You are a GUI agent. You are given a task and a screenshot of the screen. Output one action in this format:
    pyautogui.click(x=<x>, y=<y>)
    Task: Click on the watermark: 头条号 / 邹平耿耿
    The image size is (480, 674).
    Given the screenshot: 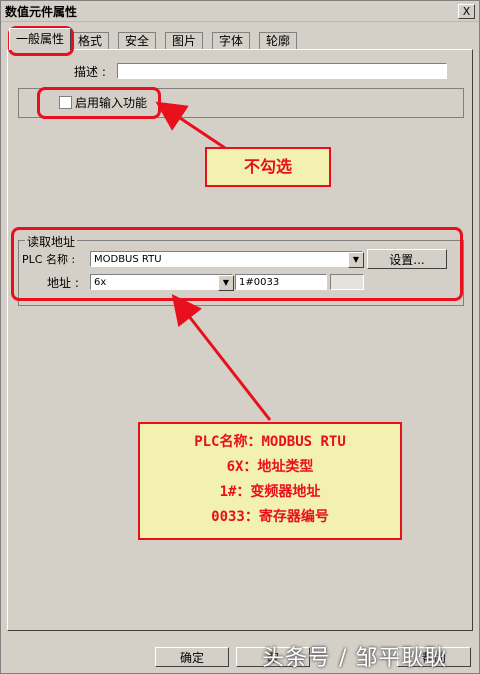 What is the action you would take?
    pyautogui.click(x=355, y=658)
    